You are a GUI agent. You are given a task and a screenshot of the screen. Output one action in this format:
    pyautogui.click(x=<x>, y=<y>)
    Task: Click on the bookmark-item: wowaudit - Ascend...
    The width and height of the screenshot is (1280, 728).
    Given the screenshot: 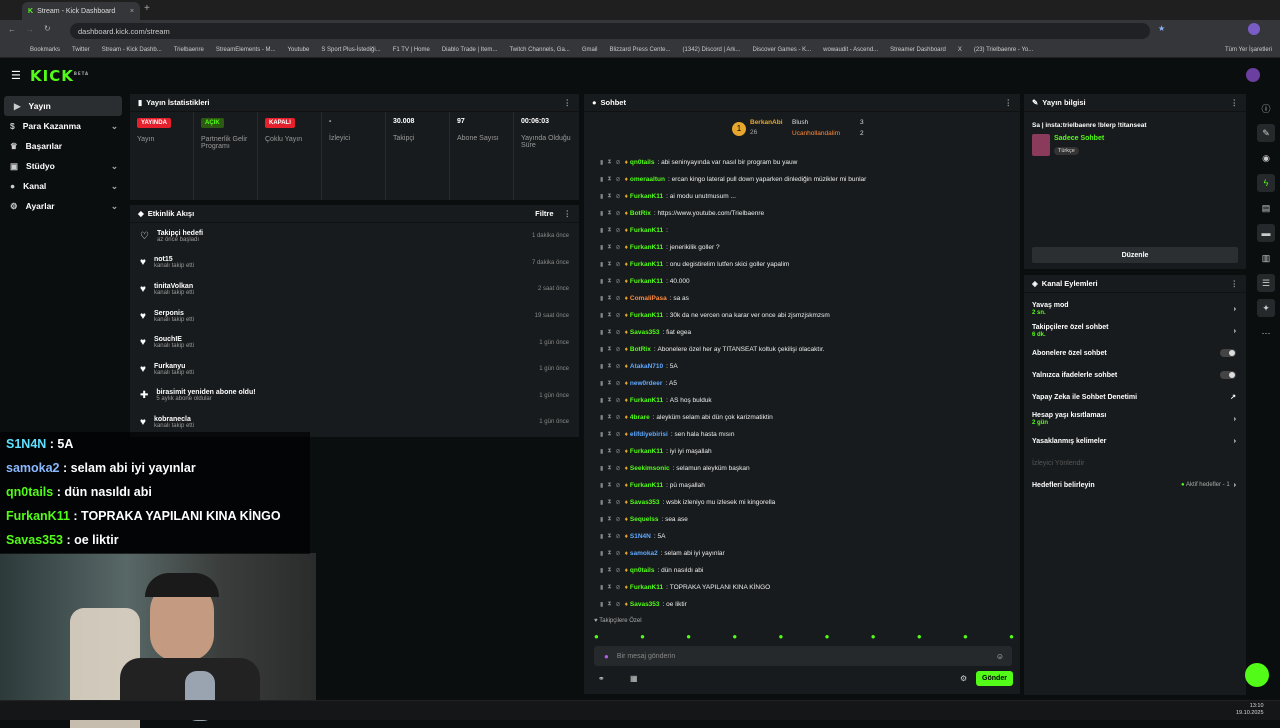 What is the action you would take?
    pyautogui.click(x=850, y=50)
    